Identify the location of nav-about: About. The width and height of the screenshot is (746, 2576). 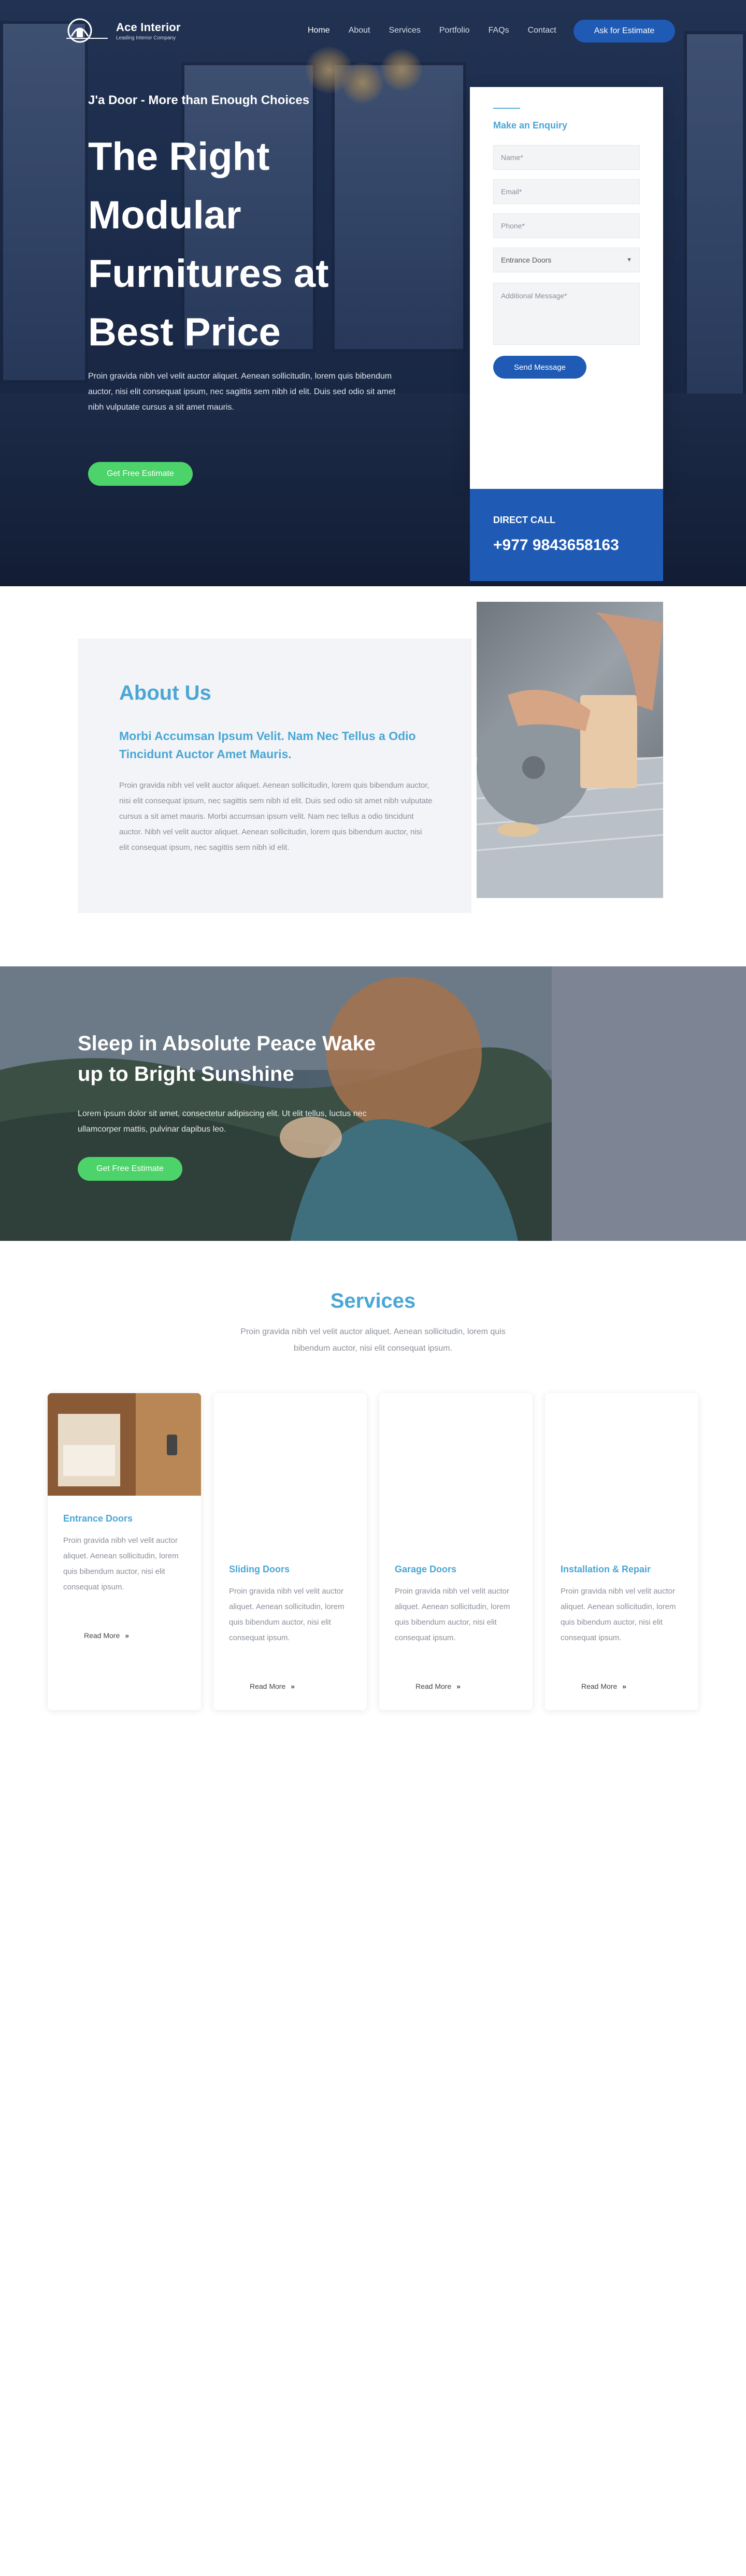
(359, 30).